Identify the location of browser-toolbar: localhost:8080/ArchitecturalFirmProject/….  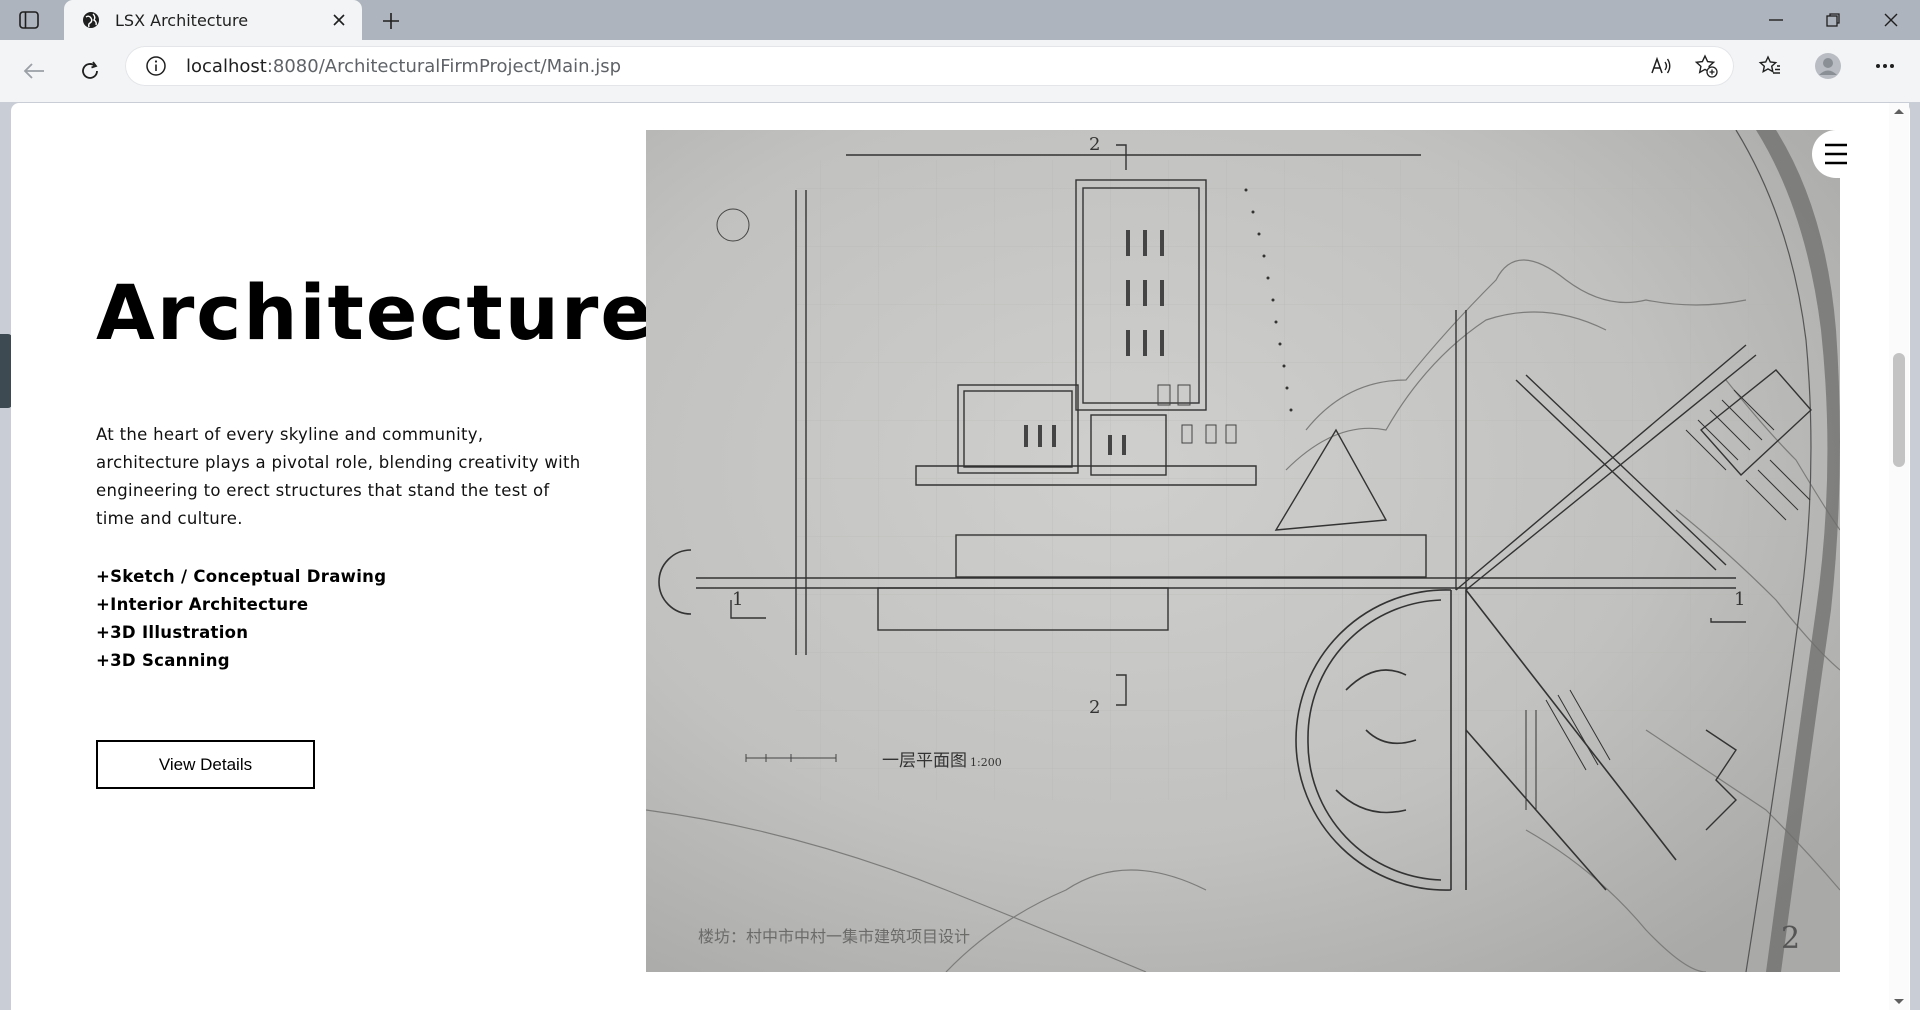
(960, 71).